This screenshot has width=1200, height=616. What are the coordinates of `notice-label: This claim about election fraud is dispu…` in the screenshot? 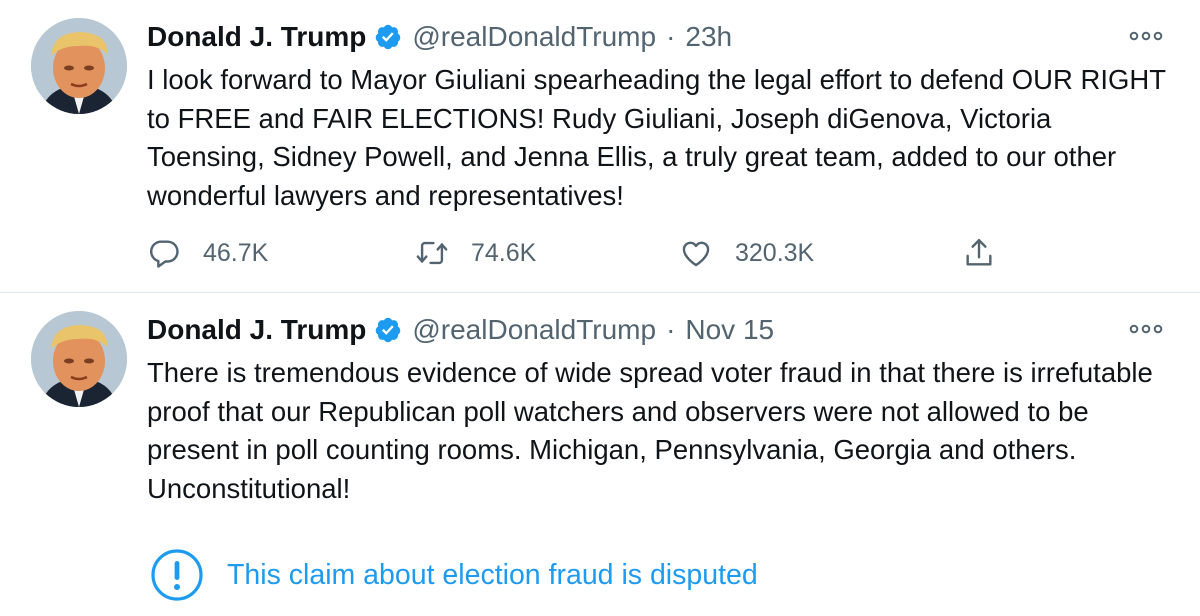 It's located at (492, 575).